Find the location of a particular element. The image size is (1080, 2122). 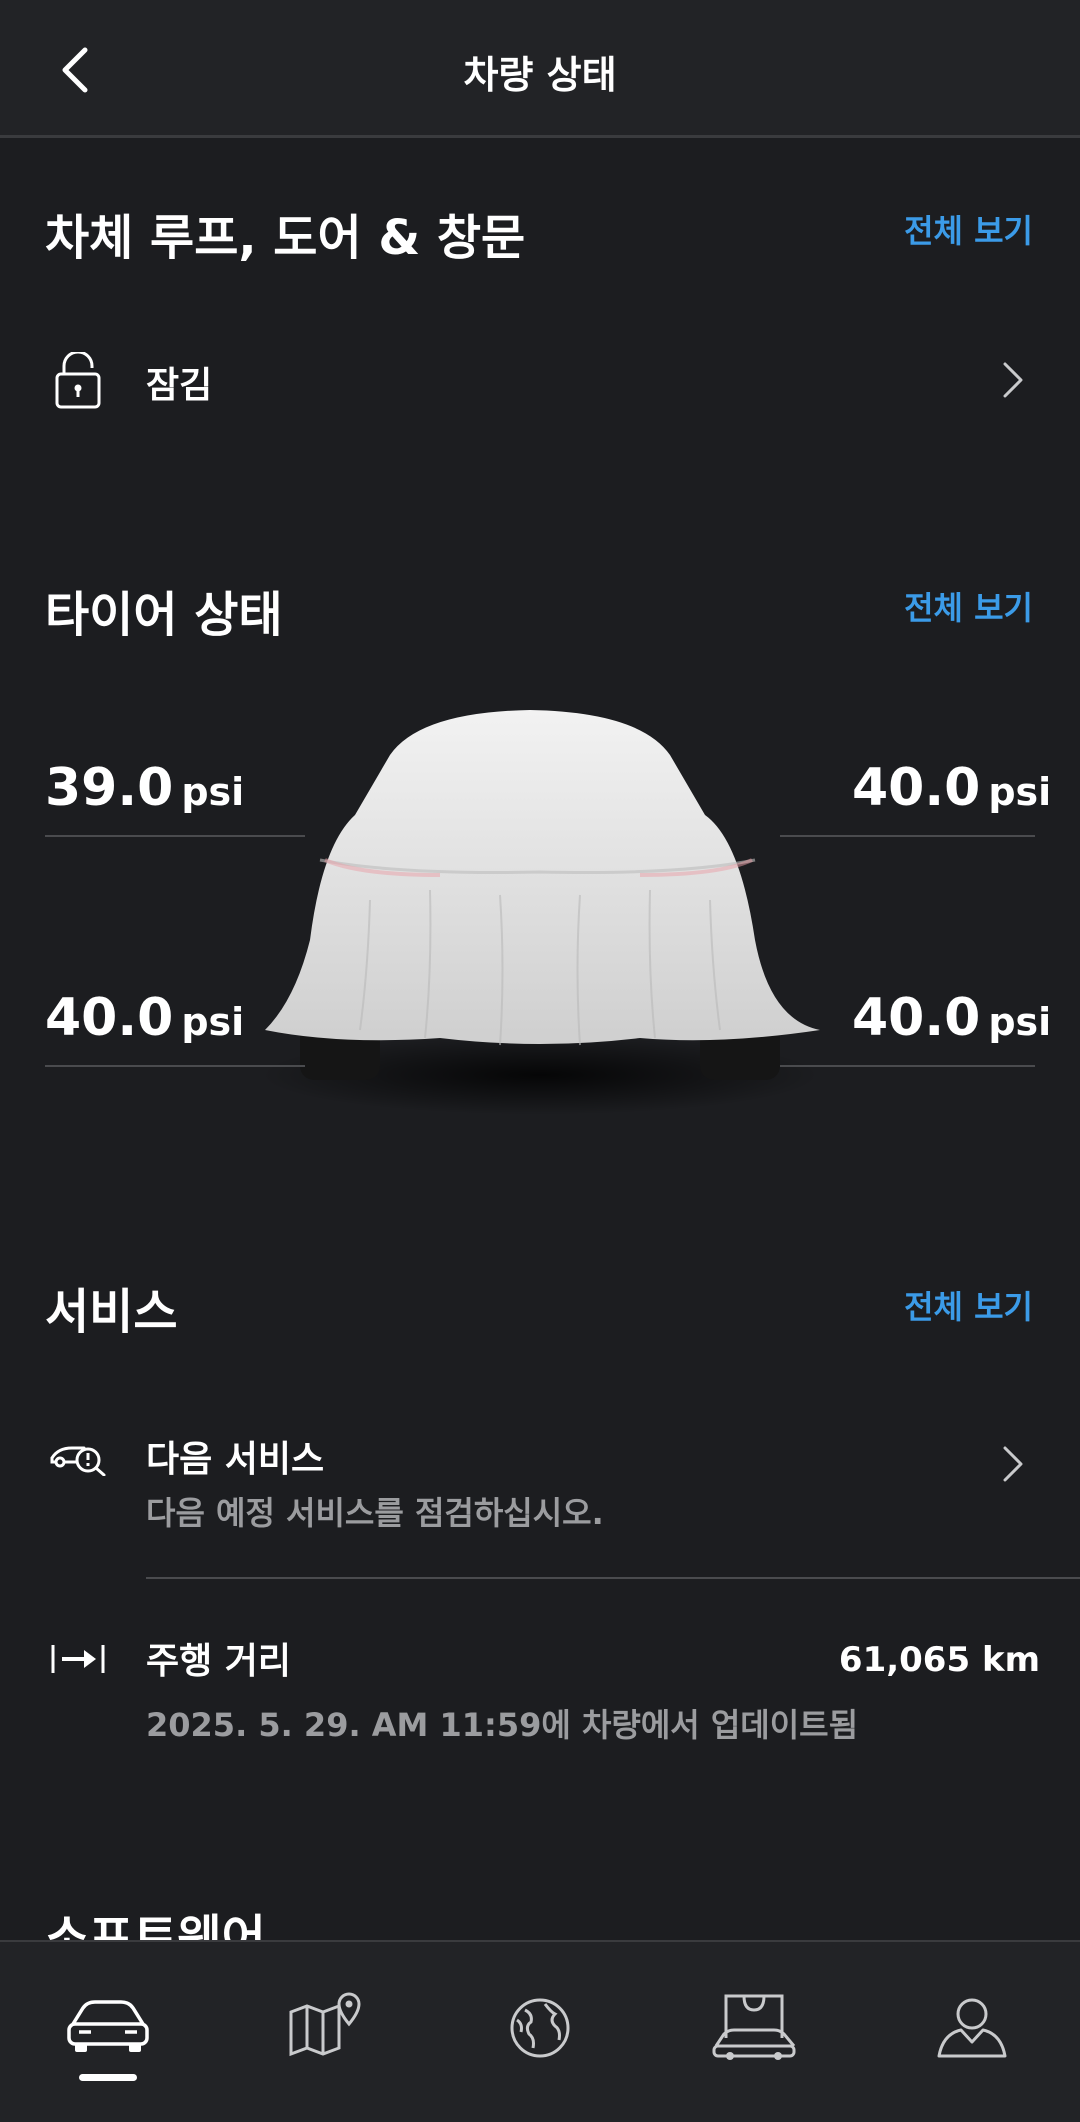

profile-icon is located at coordinates (972, 2028).